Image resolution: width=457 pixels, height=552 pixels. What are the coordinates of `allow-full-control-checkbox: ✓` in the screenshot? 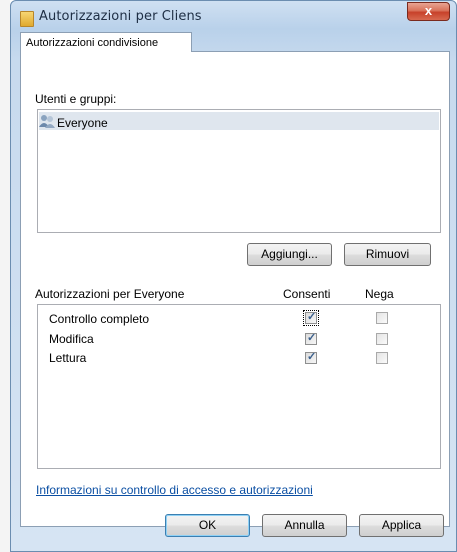 It's located at (311, 318).